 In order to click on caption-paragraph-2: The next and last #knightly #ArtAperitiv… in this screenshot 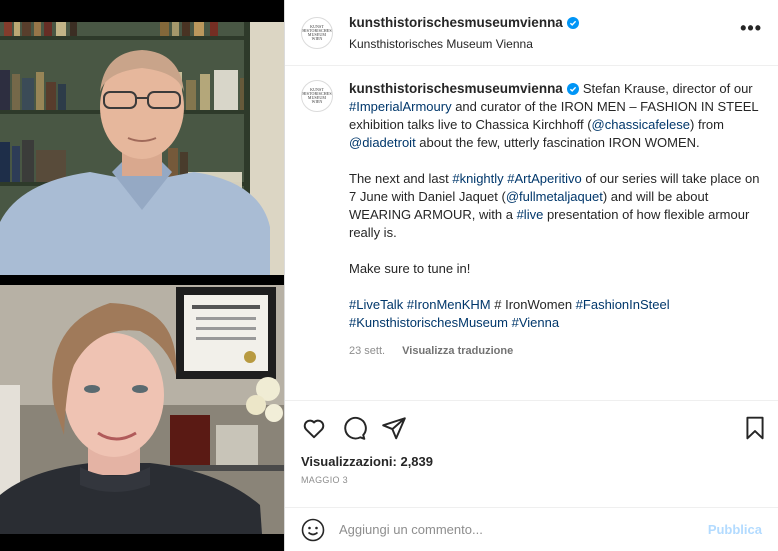, I will do `click(555, 206)`.